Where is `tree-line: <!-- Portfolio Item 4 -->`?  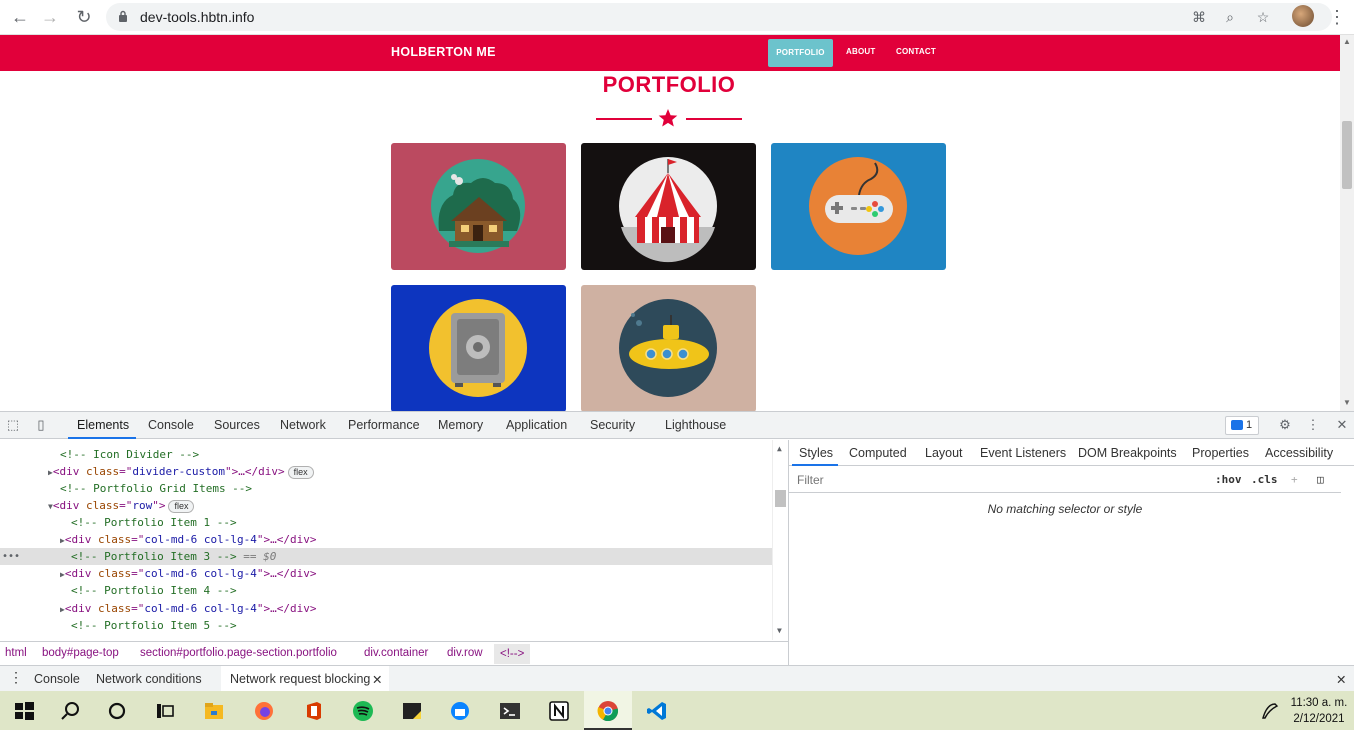 tree-line: <!-- Portfolio Item 4 --> is located at coordinates (386, 590).